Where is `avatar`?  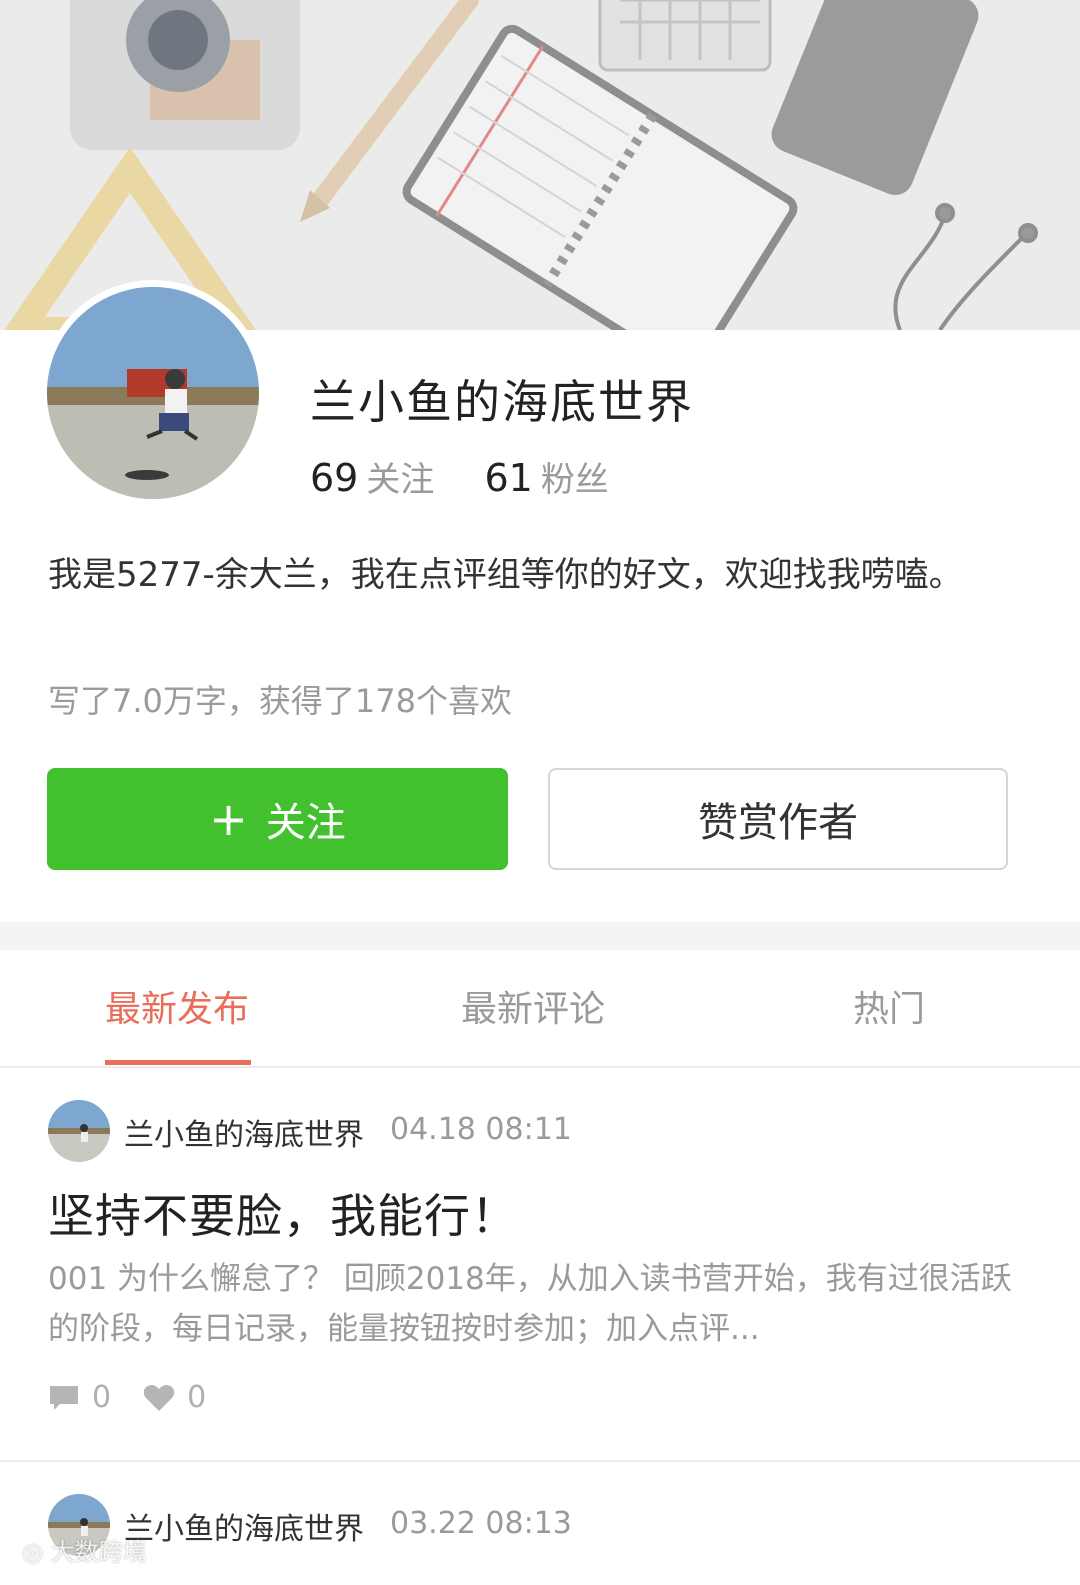
avatar is located at coordinates (153, 393).